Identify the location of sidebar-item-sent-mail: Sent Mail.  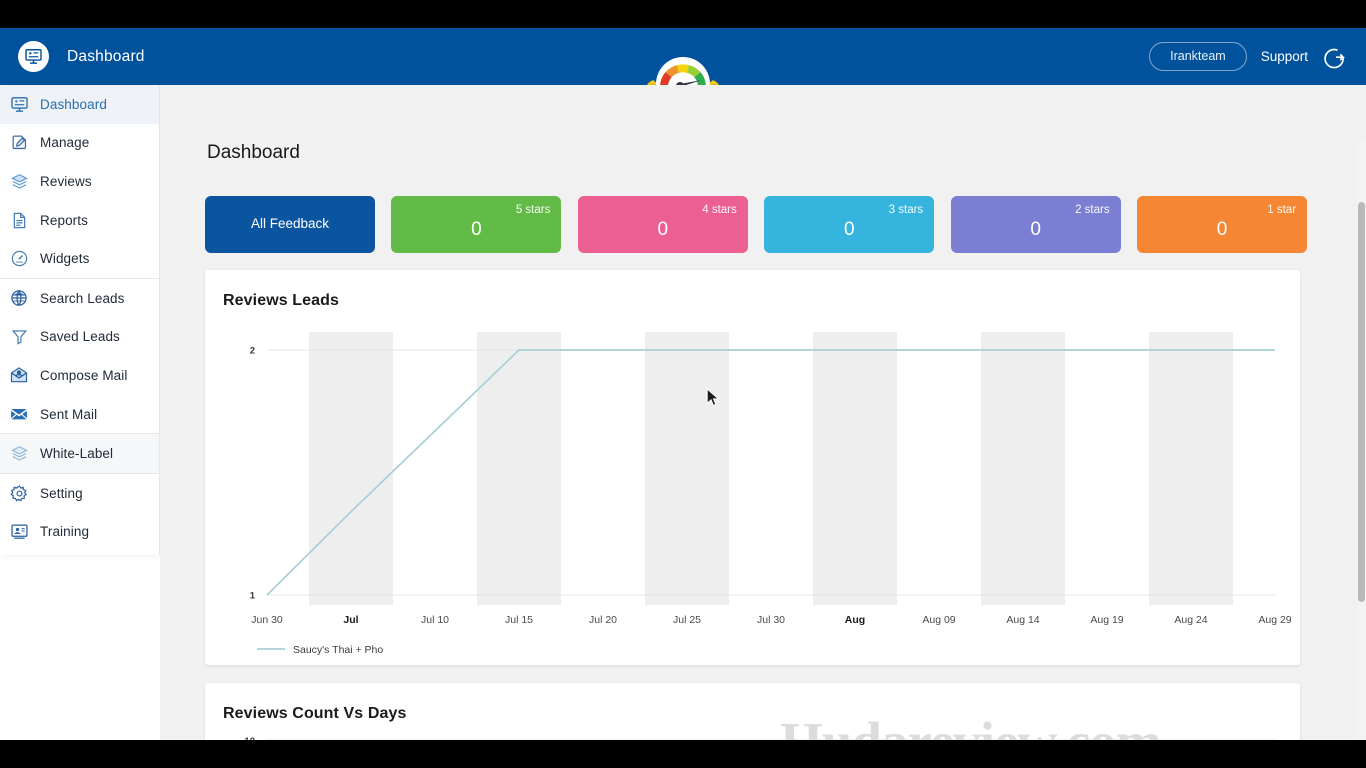
(79, 414).